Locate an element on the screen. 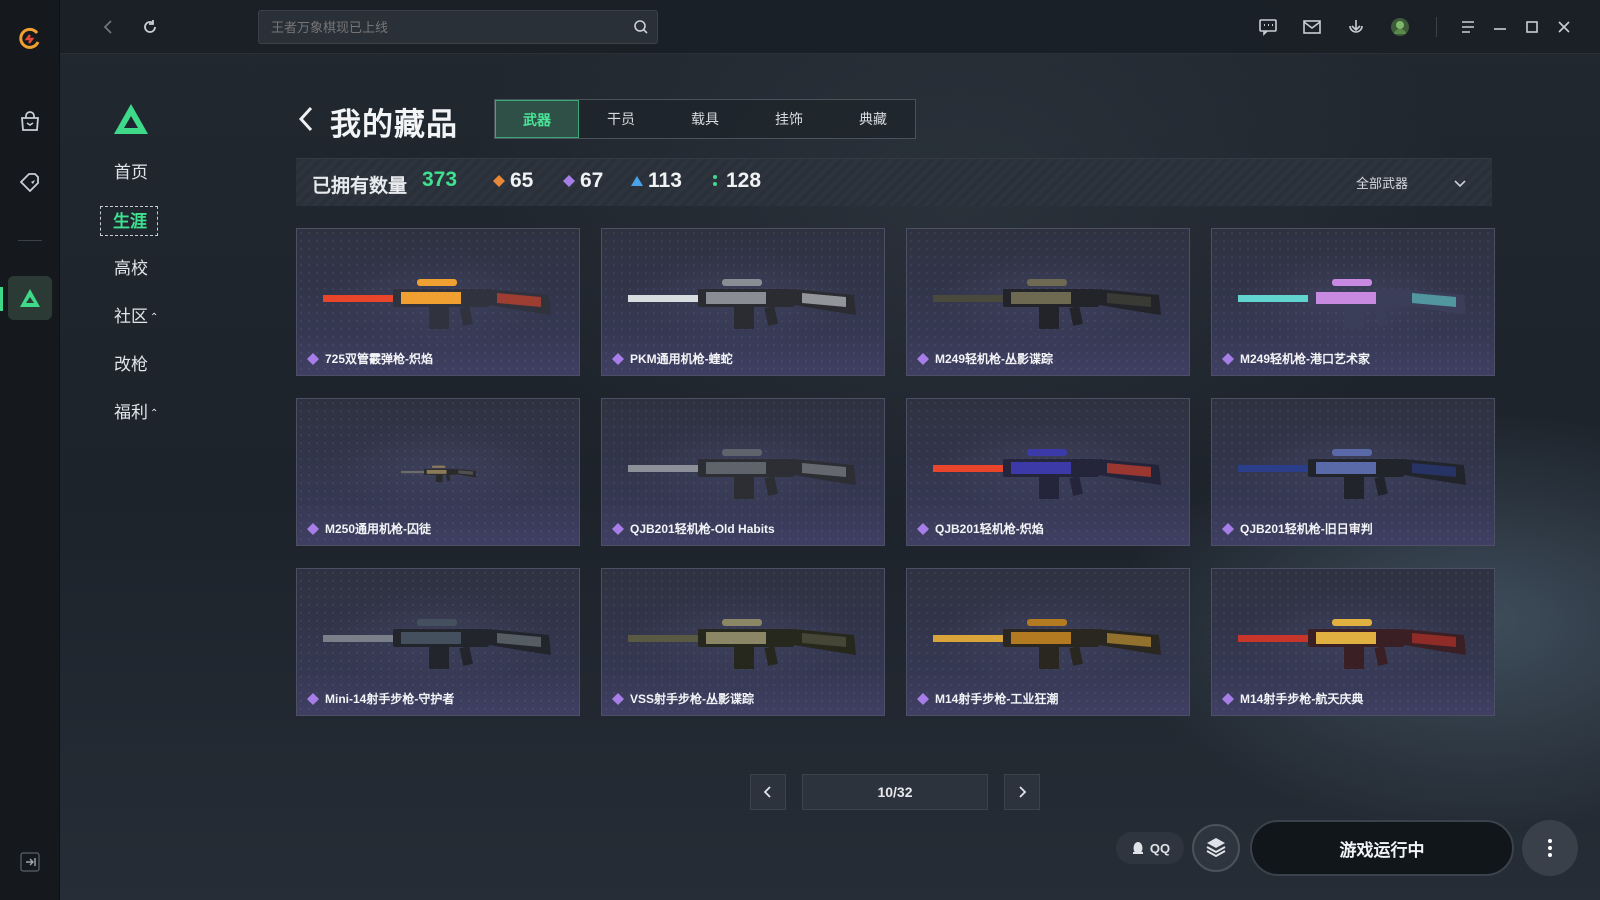  more-options-button is located at coordinates (1550, 848).